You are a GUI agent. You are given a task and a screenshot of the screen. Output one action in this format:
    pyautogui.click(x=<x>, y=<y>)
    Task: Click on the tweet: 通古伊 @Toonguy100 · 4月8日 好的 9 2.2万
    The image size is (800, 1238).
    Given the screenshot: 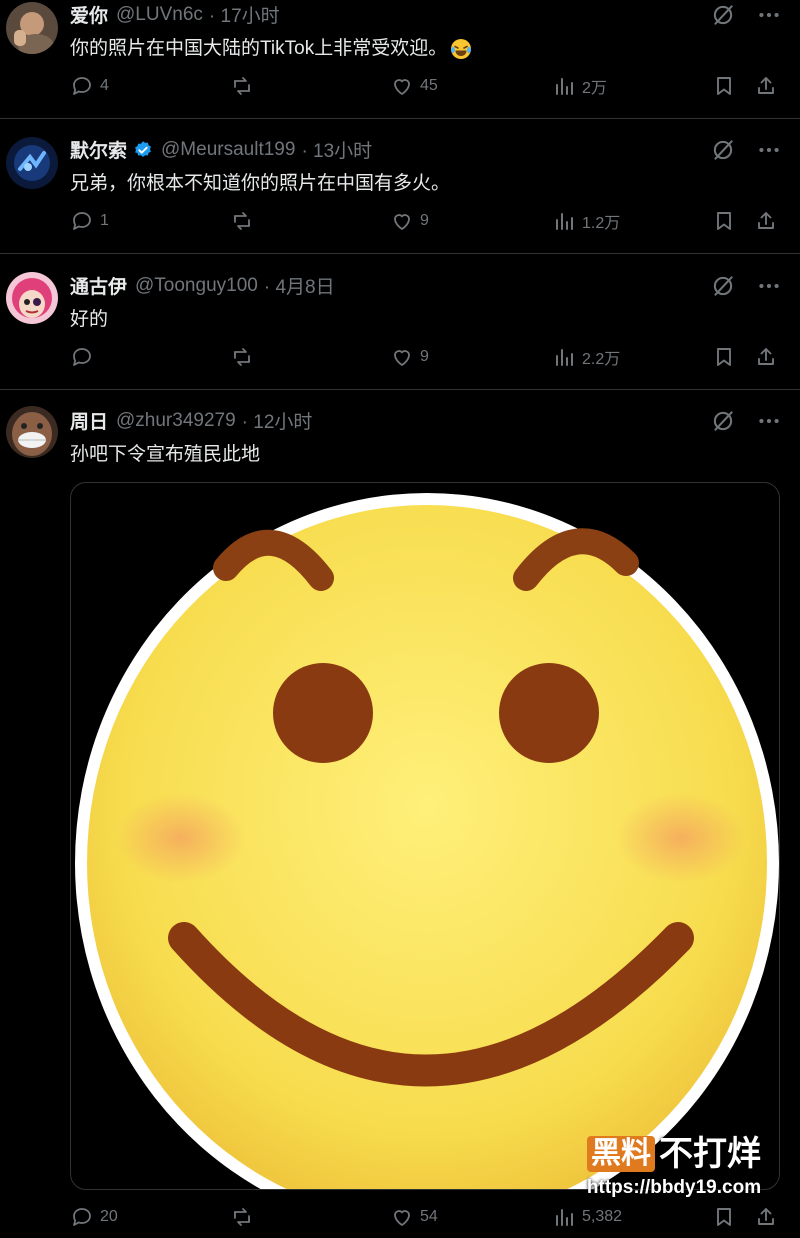 What is the action you would take?
    pyautogui.click(x=400, y=322)
    